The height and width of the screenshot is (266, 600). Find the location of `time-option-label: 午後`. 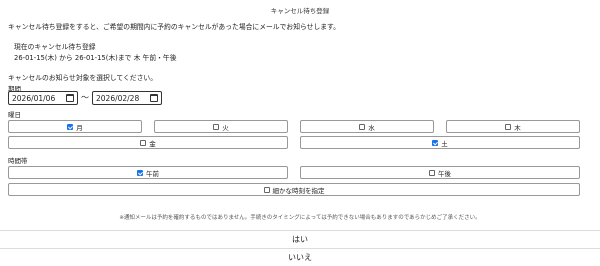

time-option-label: 午後 is located at coordinates (444, 173).